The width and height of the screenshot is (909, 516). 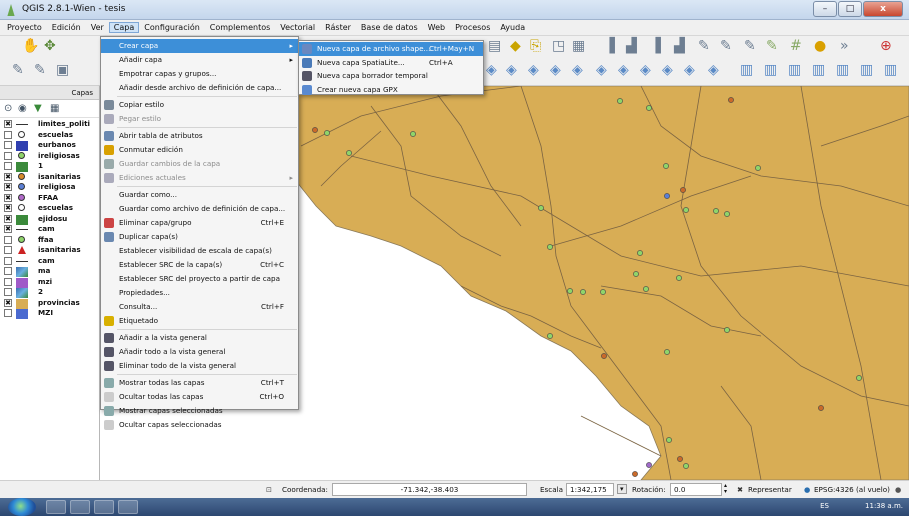 What do you see at coordinates (623, 70) in the screenshot?
I see `digitize7-icon: ◈` at bounding box center [623, 70].